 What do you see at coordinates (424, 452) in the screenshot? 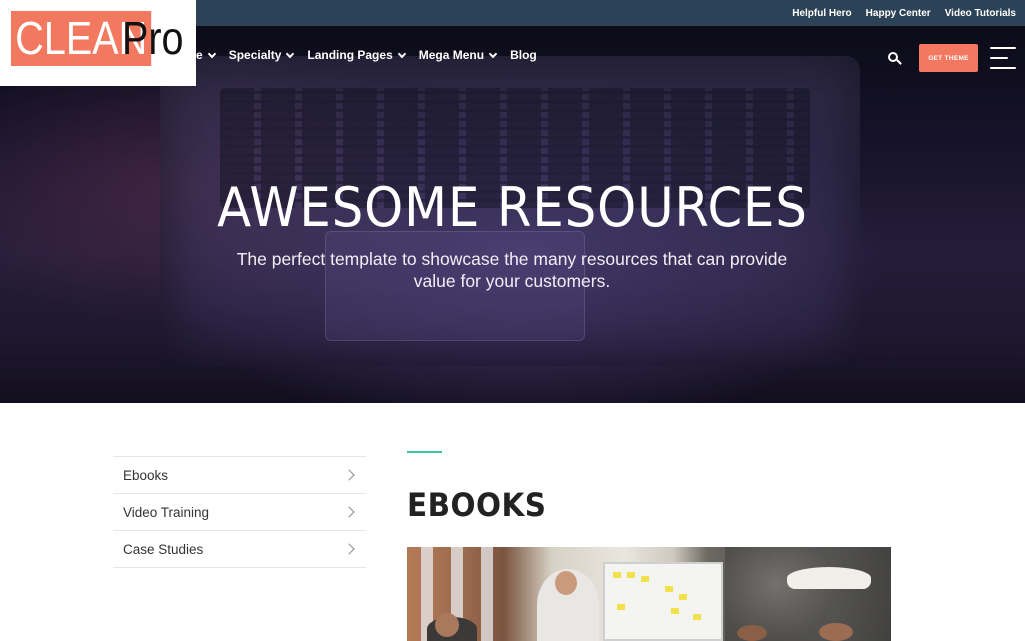
I see `section-accent-divider` at bounding box center [424, 452].